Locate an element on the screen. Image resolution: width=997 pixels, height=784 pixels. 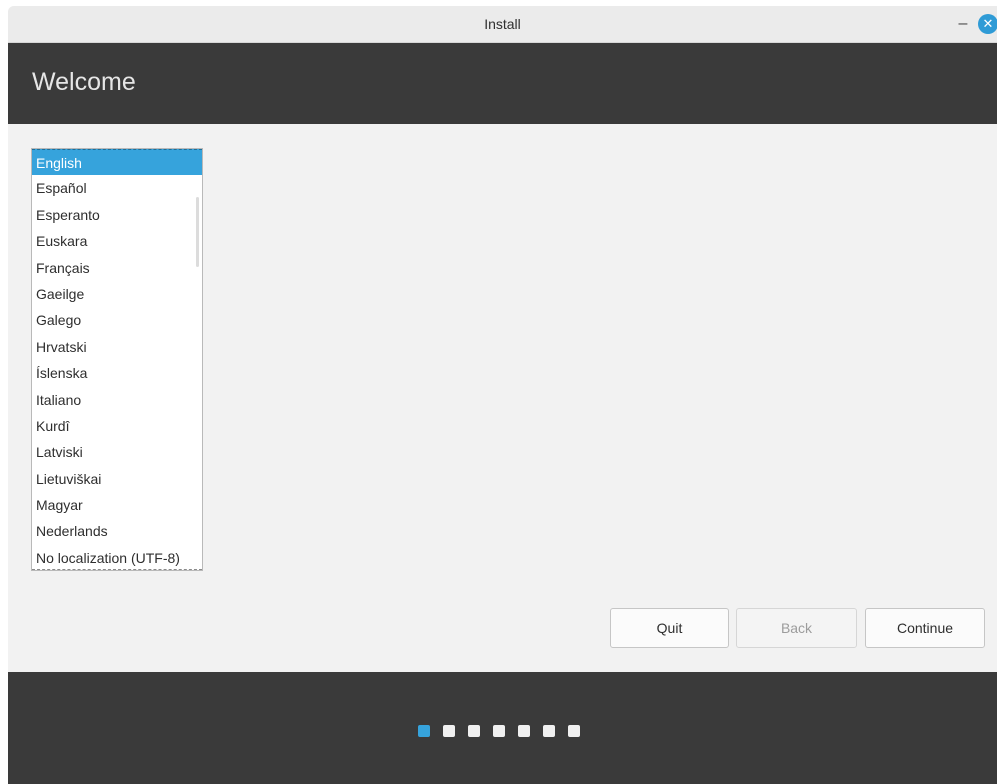
language-item: Galego is located at coordinates (117, 320).